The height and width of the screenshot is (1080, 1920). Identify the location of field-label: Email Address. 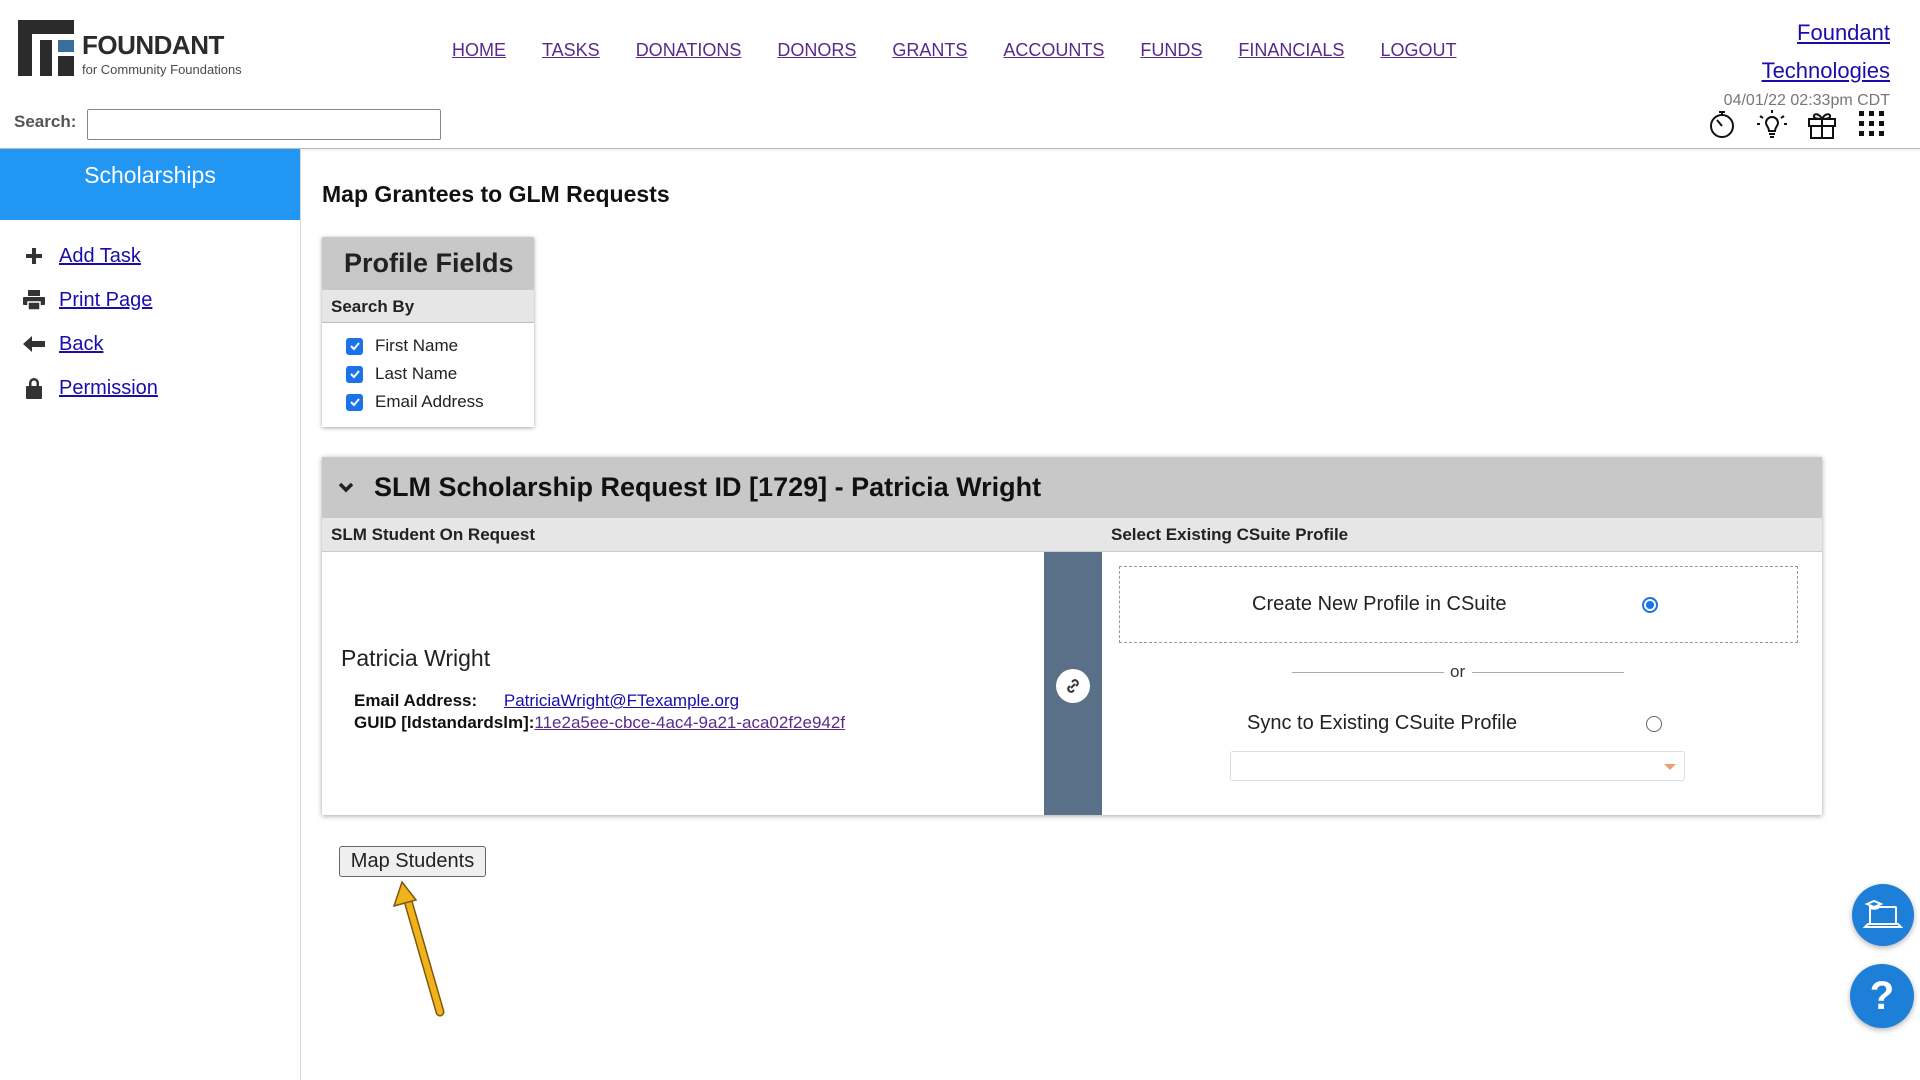
(429, 401).